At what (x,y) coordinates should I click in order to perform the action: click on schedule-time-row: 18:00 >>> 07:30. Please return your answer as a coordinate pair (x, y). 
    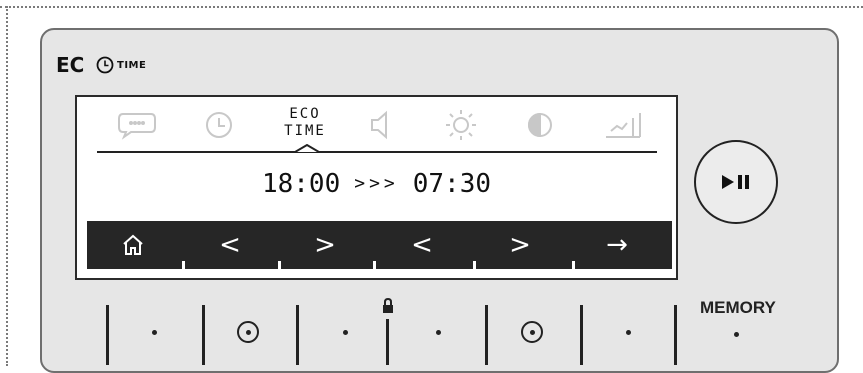
    Looking at the image, I should click on (376, 184).